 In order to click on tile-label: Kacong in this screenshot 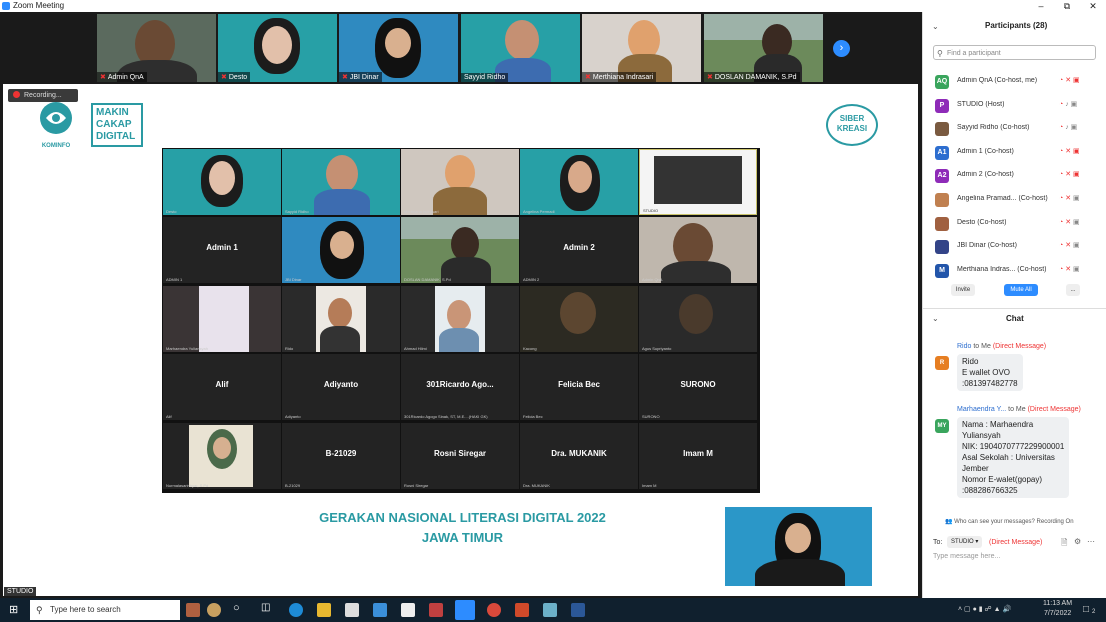, I will do `click(530, 348)`.